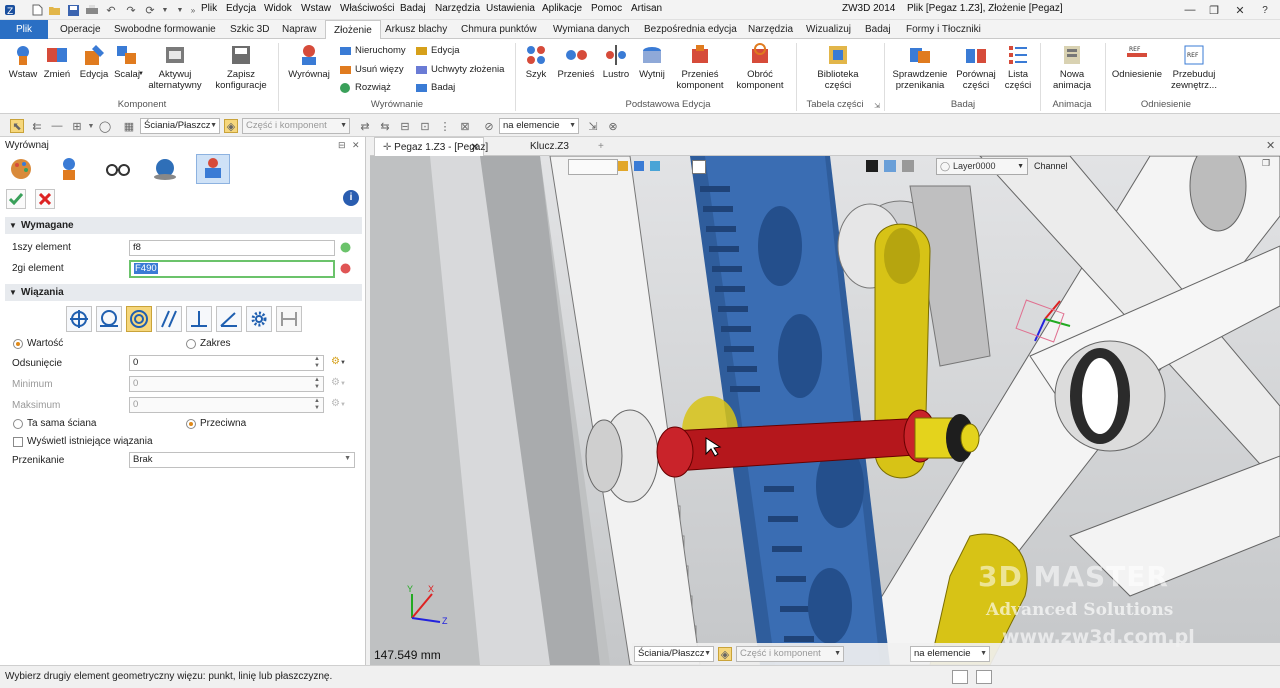 Image resolution: width=1280 pixels, height=688 pixels. Describe the element at coordinates (94, 61) in the screenshot. I see `edycja-komponent-button: Edycja` at that location.